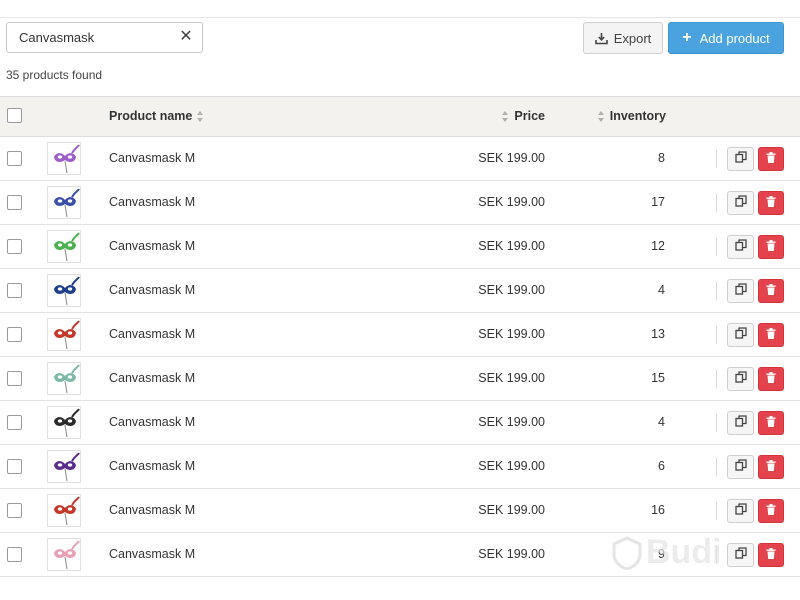 Image resolution: width=800 pixels, height=600 pixels. Describe the element at coordinates (14, 115) in the screenshot. I see `select-all-checkbox` at that location.